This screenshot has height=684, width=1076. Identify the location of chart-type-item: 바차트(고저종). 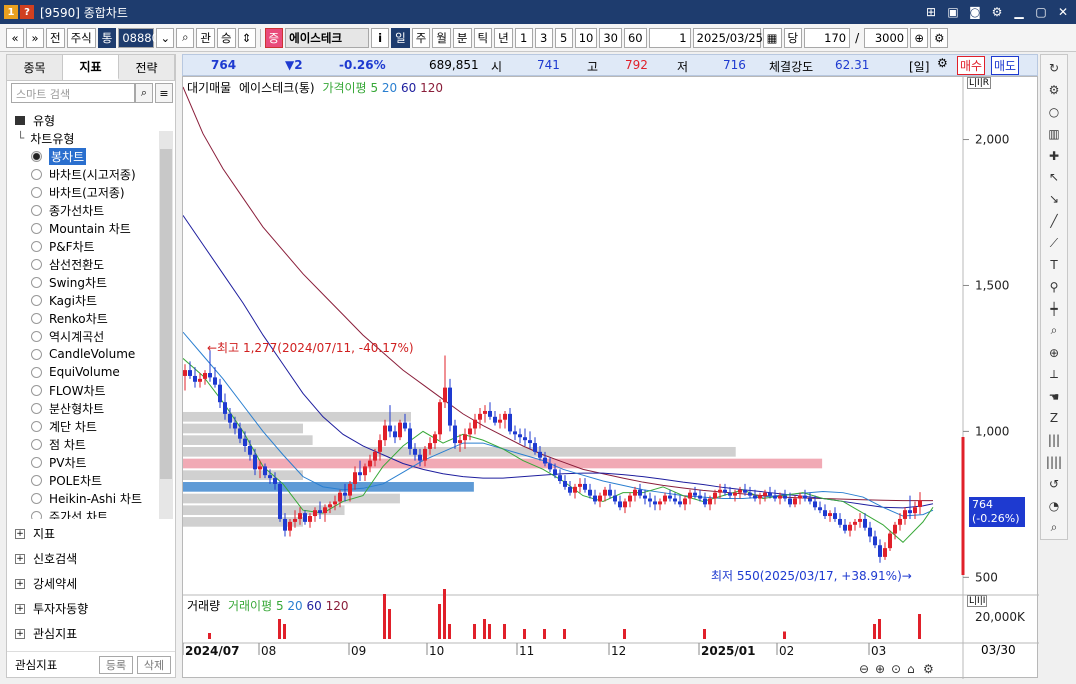
(91, 192).